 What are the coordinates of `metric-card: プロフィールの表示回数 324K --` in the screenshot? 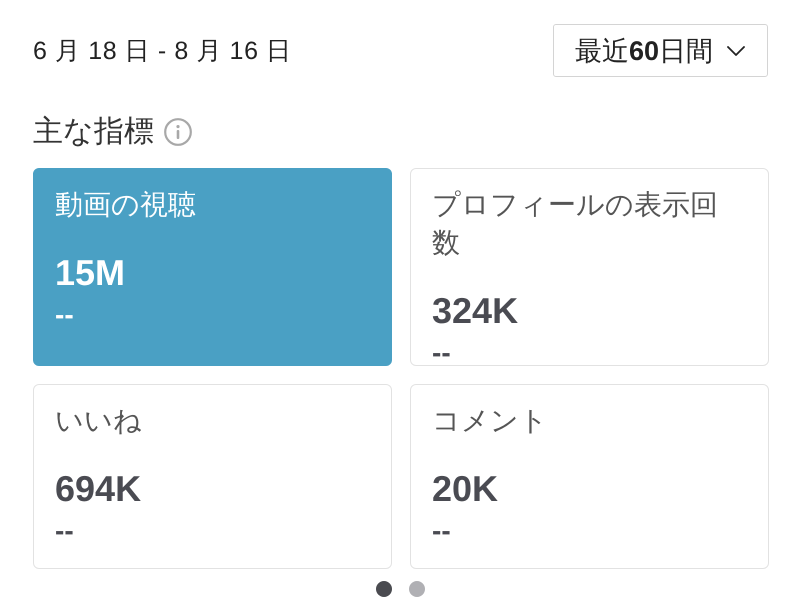 It's located at (589, 267).